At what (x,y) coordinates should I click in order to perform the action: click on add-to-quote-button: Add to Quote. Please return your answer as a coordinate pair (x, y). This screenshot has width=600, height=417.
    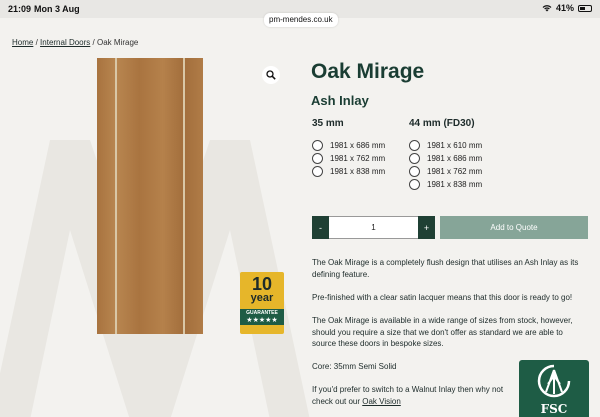
    Looking at the image, I should click on (514, 227).